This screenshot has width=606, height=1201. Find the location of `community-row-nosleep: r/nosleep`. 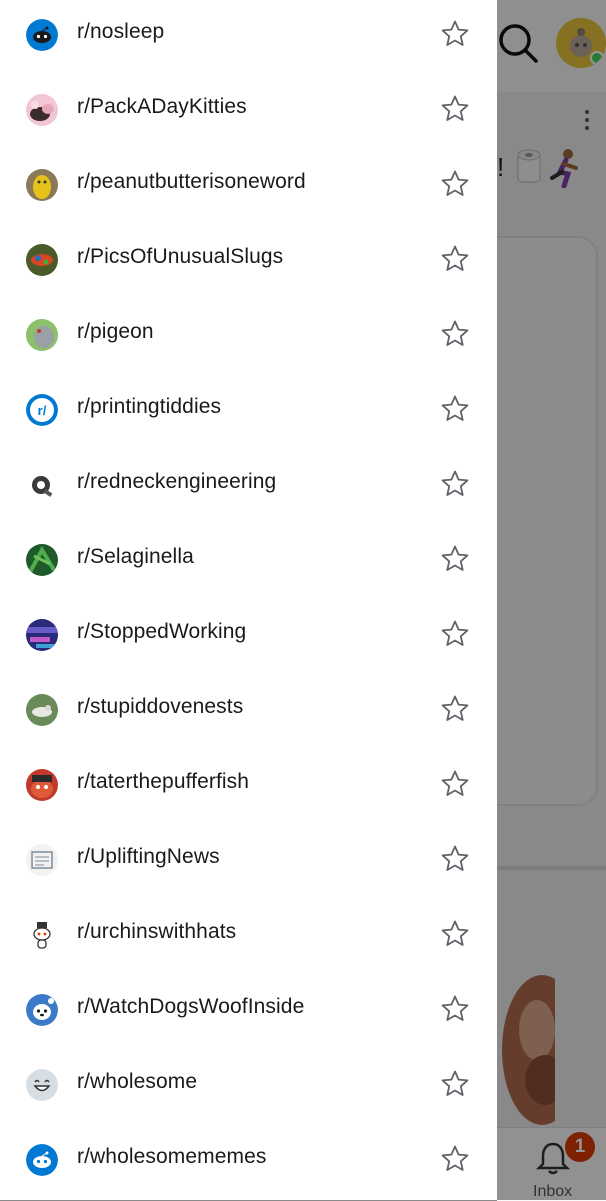

community-row-nosleep: r/nosleep is located at coordinates (248, 37).